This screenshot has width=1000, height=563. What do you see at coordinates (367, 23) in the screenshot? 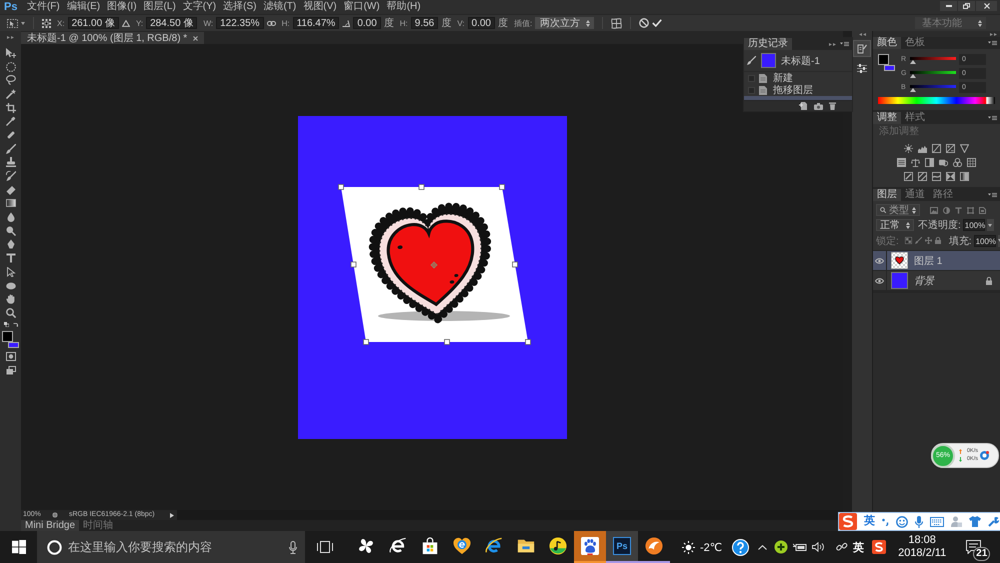
I see `value-field: 0.00` at bounding box center [367, 23].